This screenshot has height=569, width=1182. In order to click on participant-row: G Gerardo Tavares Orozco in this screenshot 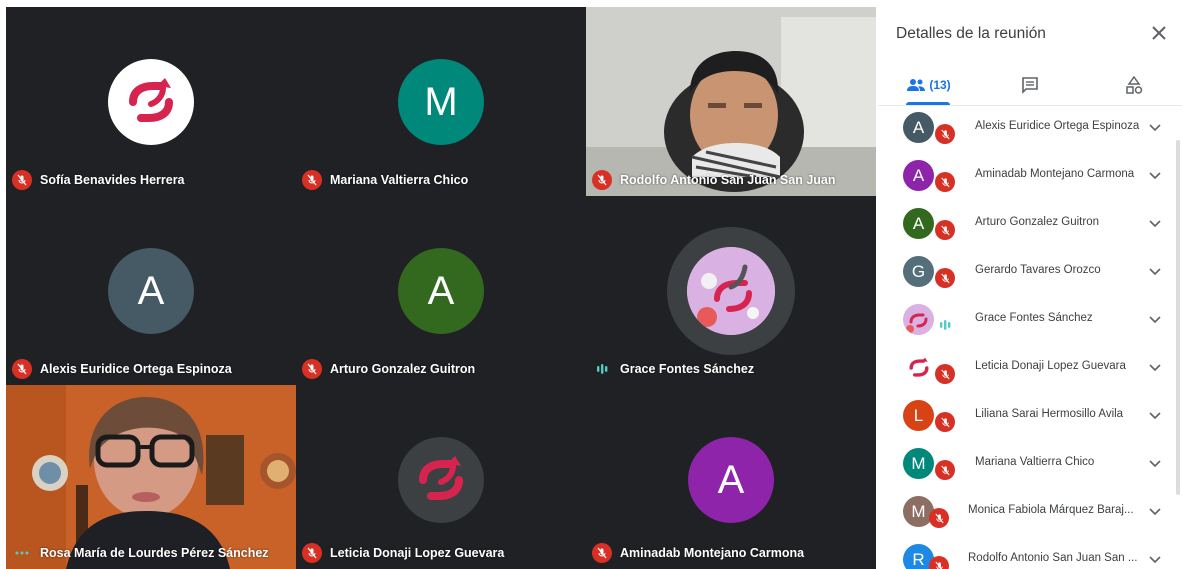, I will do `click(1023, 274)`.